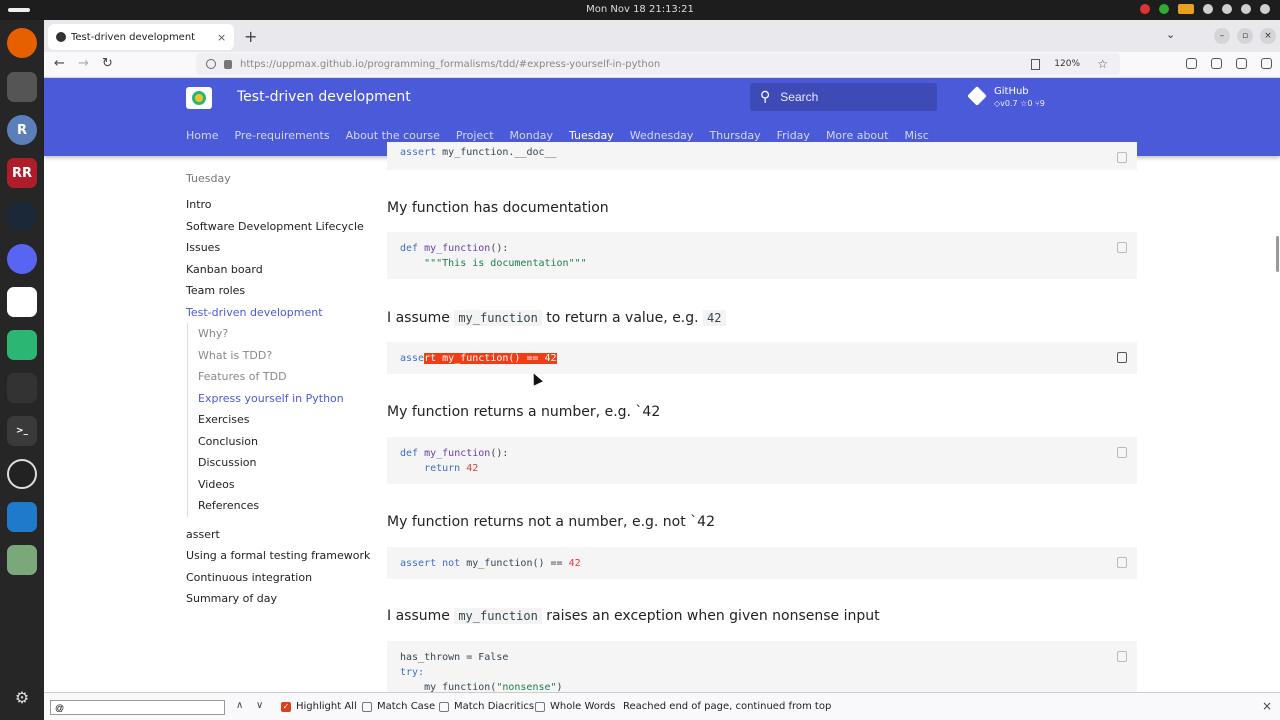 Image resolution: width=1280 pixels, height=720 pixels. What do you see at coordinates (59, 63) in the screenshot?
I see `back-button: ←` at bounding box center [59, 63].